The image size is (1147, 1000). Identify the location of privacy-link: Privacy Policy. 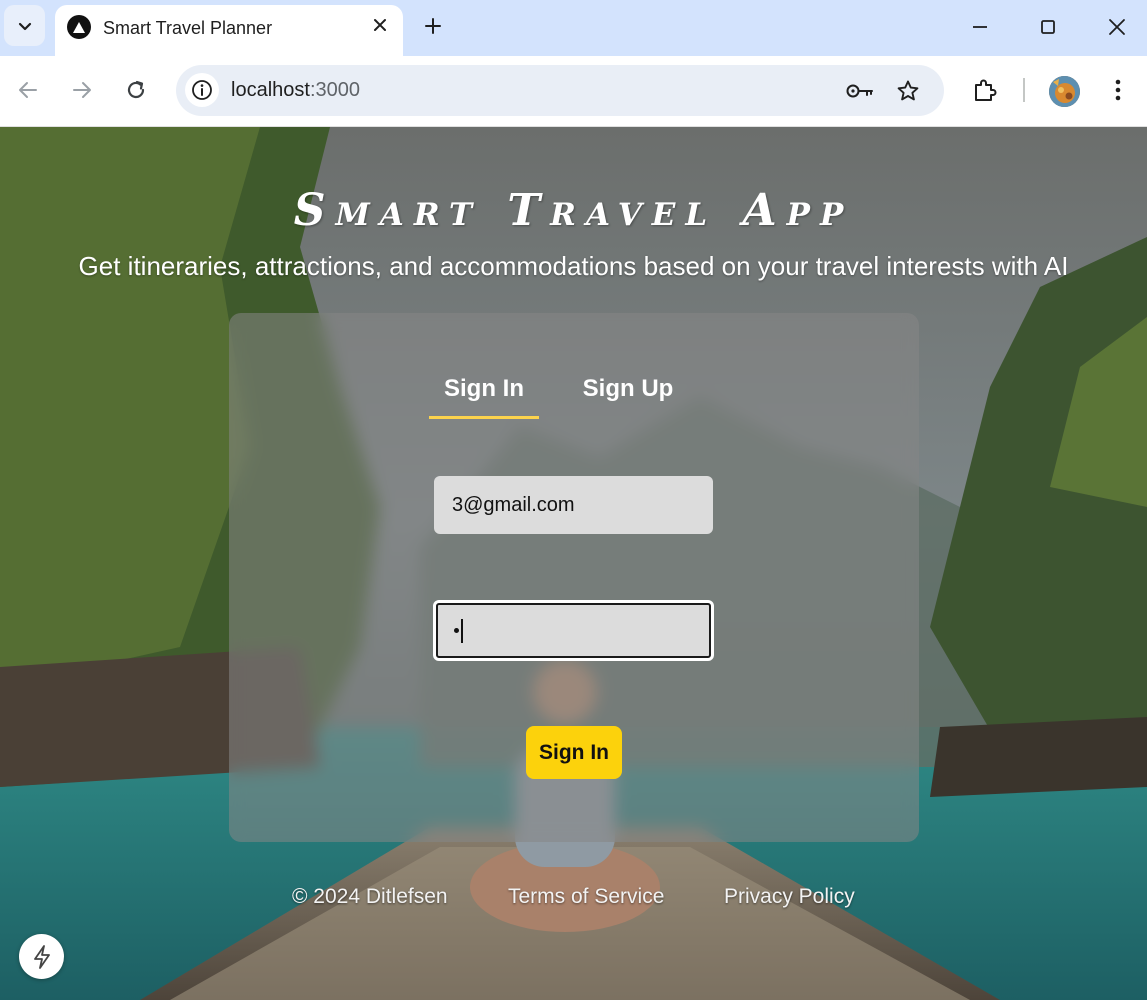
(789, 897).